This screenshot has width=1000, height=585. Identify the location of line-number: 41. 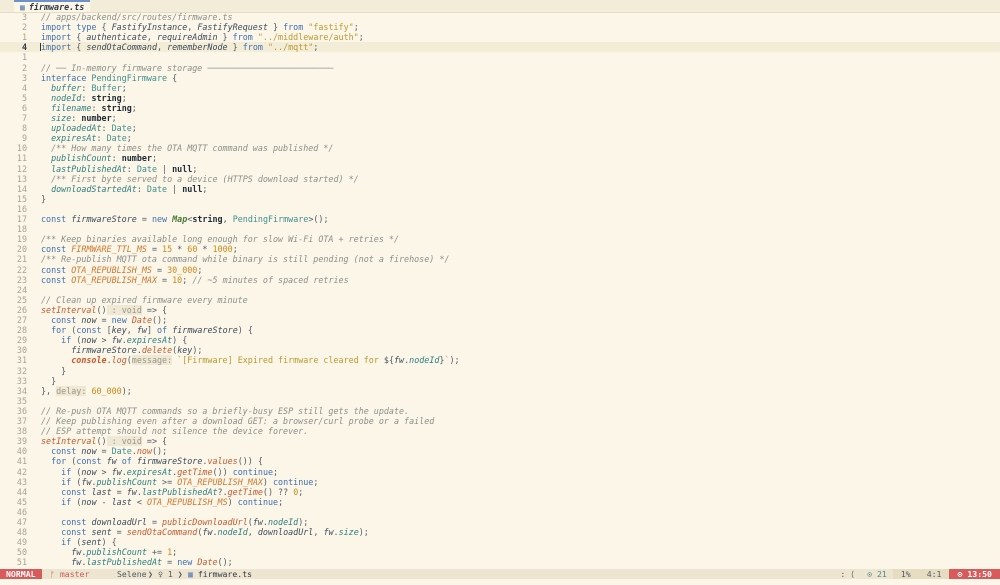
(21, 461).